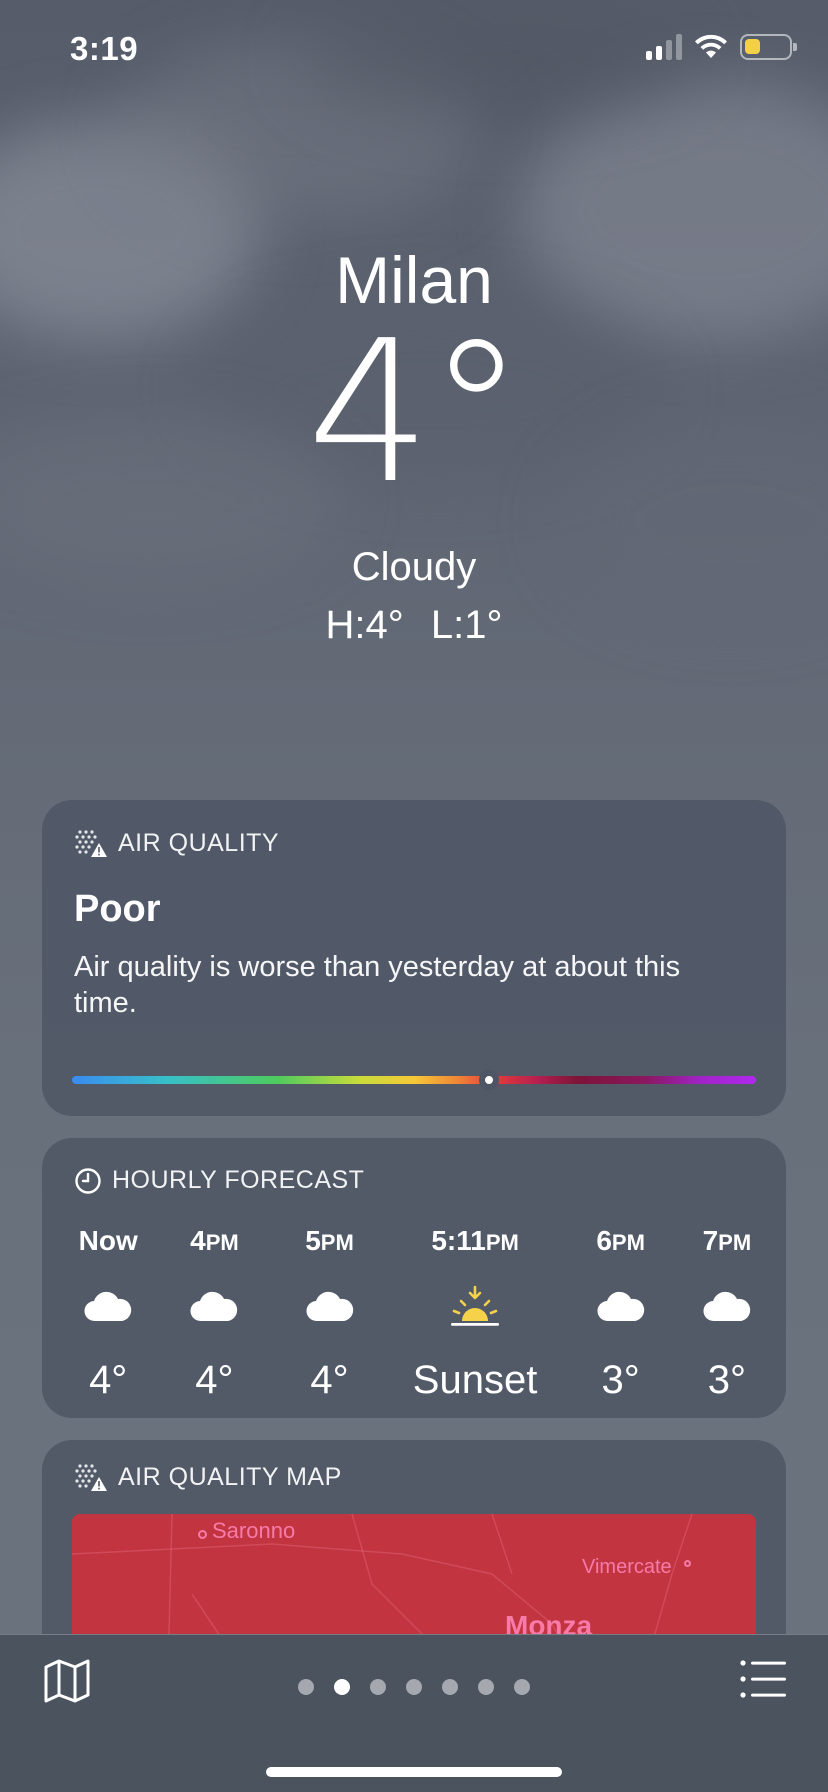  I want to click on hour-time: Now, so click(108, 1240).